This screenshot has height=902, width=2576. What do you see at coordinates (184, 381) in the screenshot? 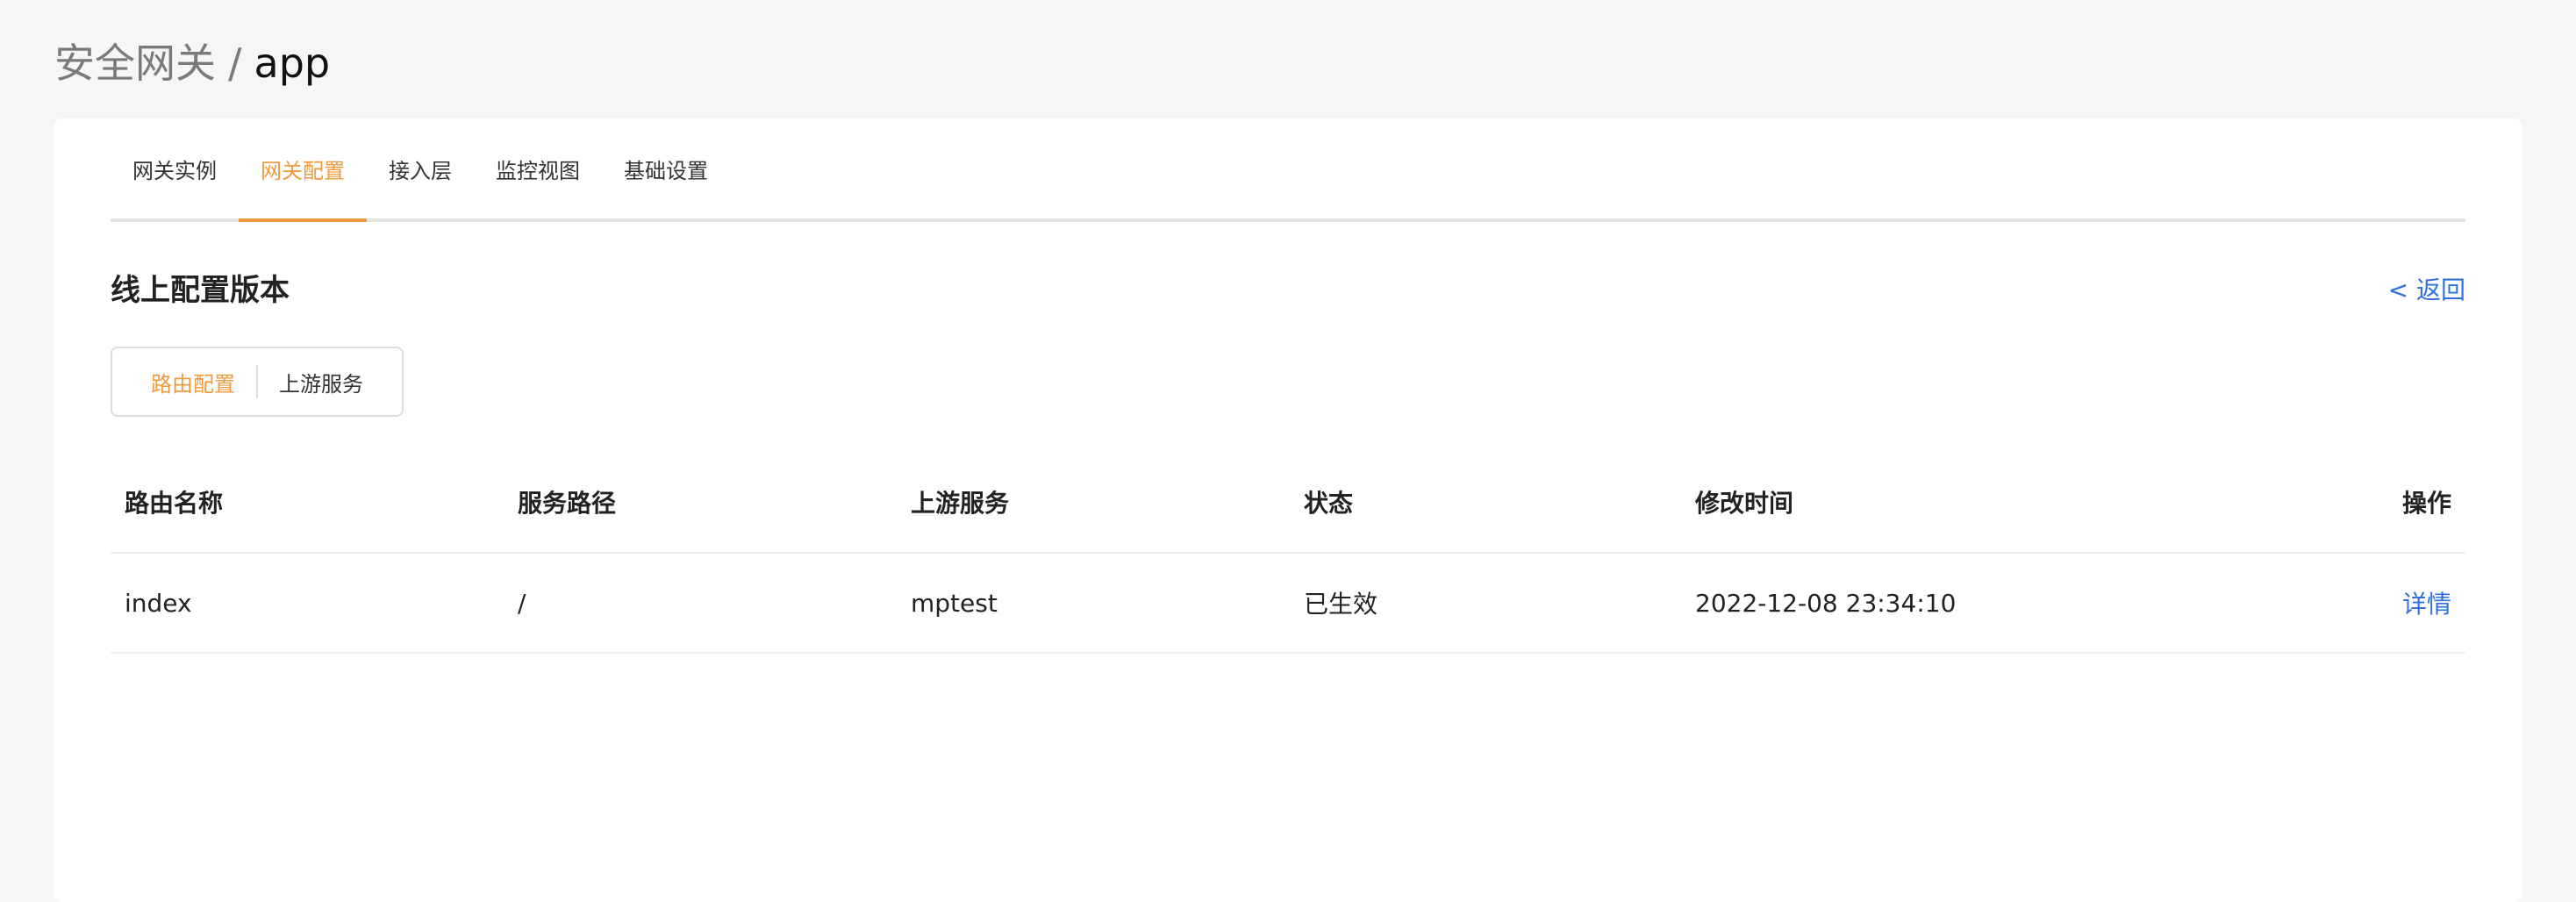
I see `segment-route-config: 路由配置` at bounding box center [184, 381].